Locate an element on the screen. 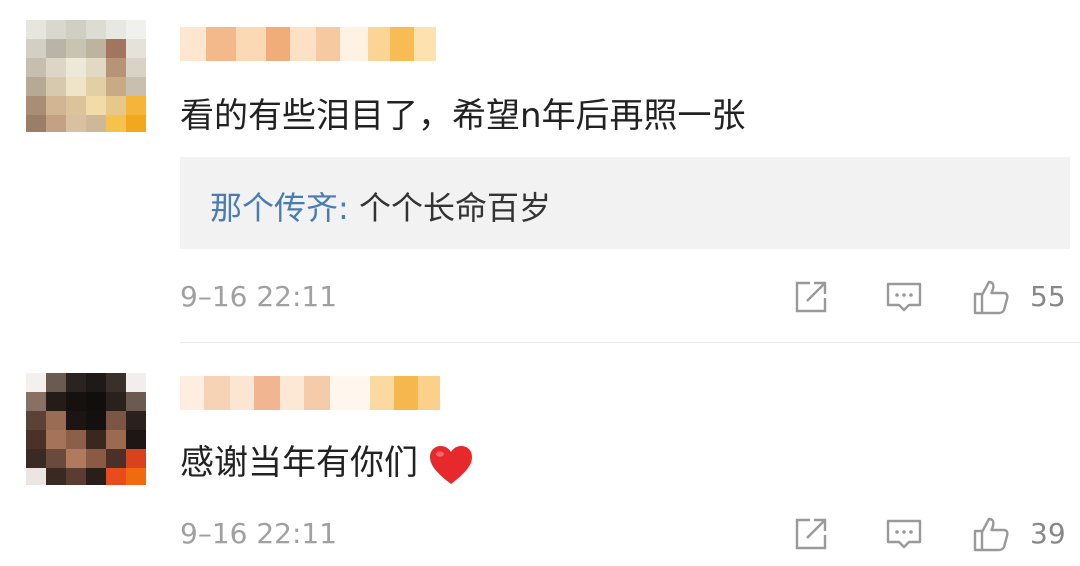  comment-text-content: 感谢当年有你们 is located at coordinates (299, 463).